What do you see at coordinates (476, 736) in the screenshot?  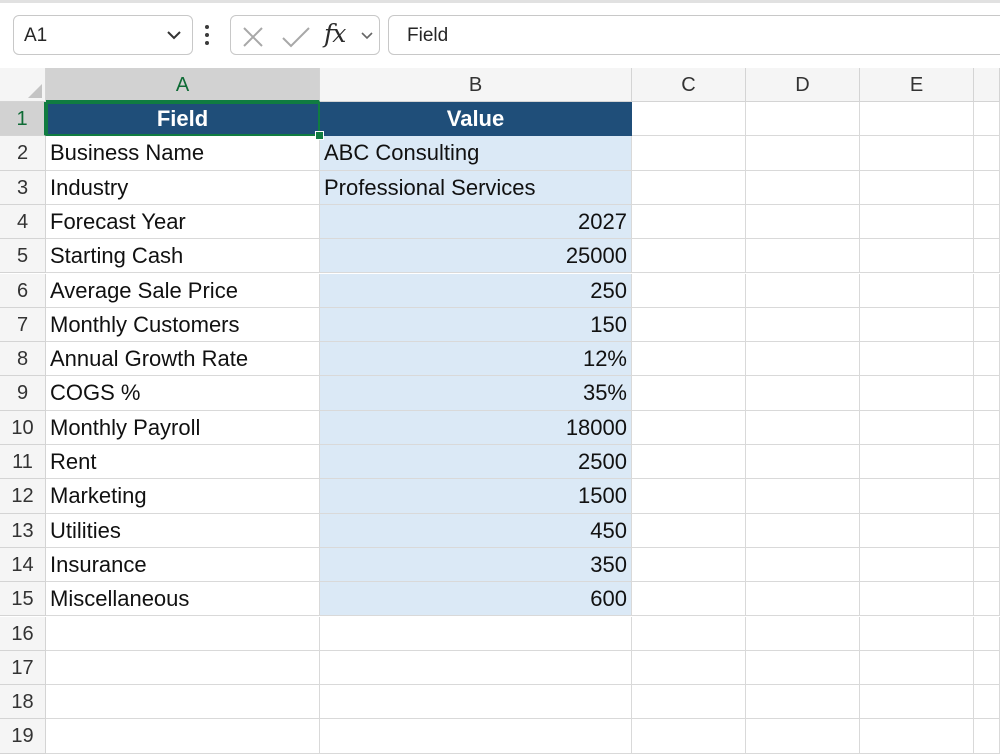 I see `cell-b19` at bounding box center [476, 736].